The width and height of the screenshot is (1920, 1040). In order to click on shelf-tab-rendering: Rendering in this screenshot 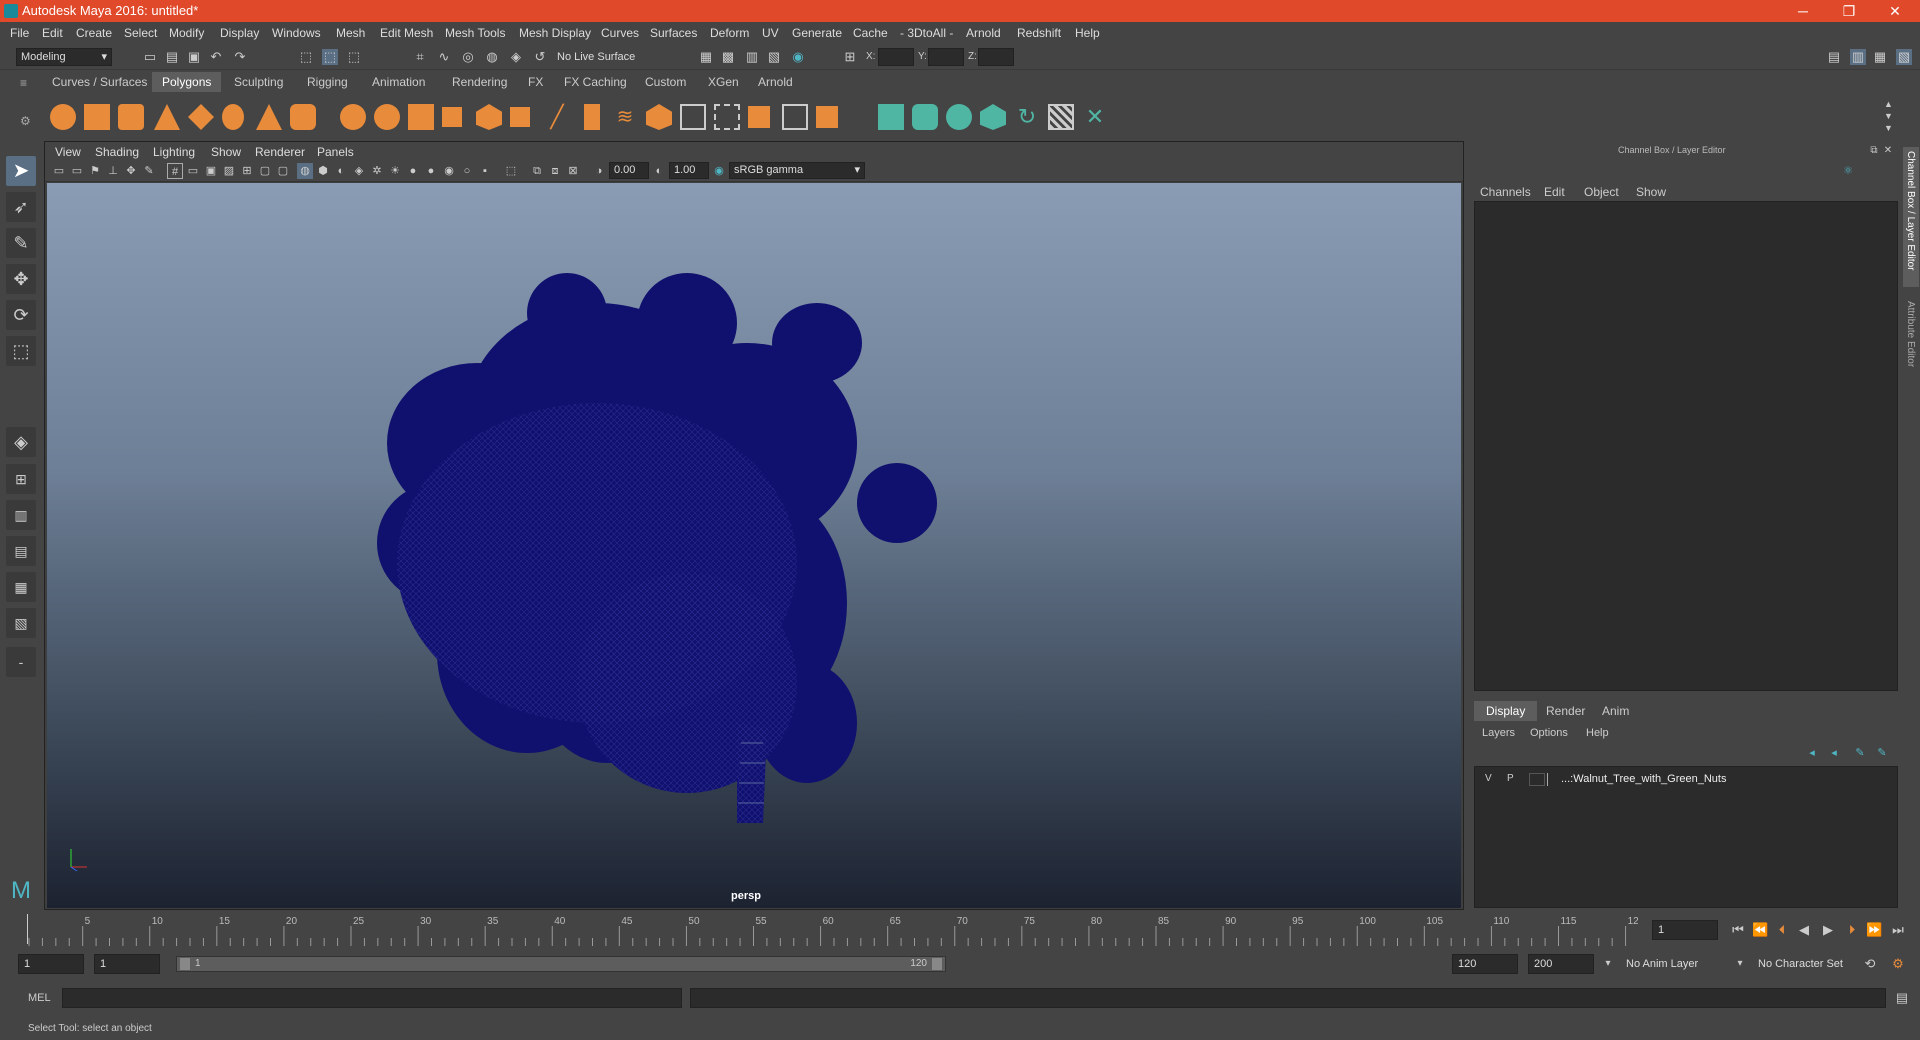, I will do `click(479, 82)`.